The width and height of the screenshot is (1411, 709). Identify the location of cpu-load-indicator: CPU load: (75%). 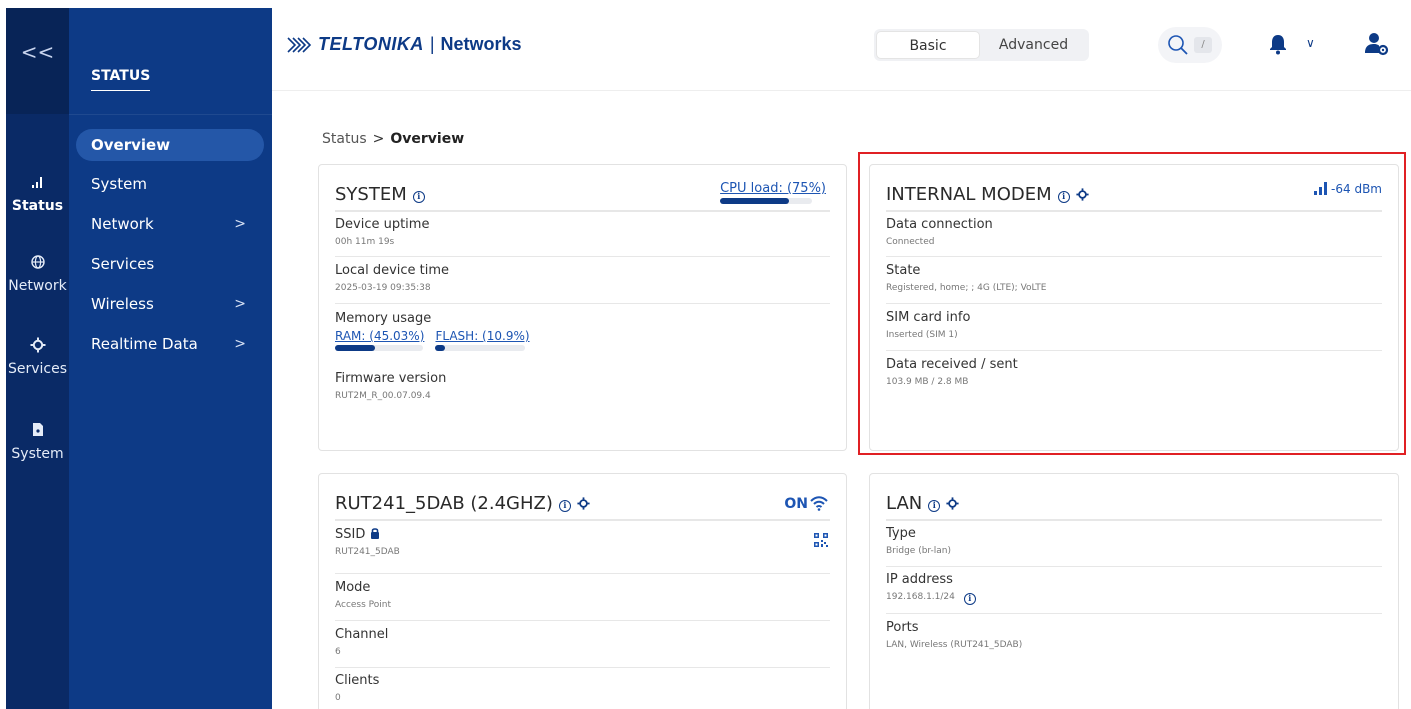
(773, 192).